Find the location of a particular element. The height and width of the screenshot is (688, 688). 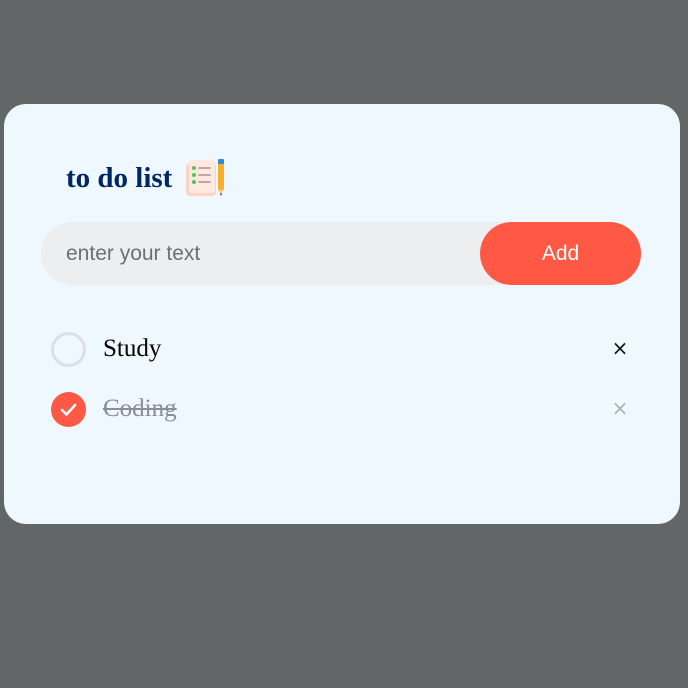

app-title: to do list is located at coordinates (119, 177).